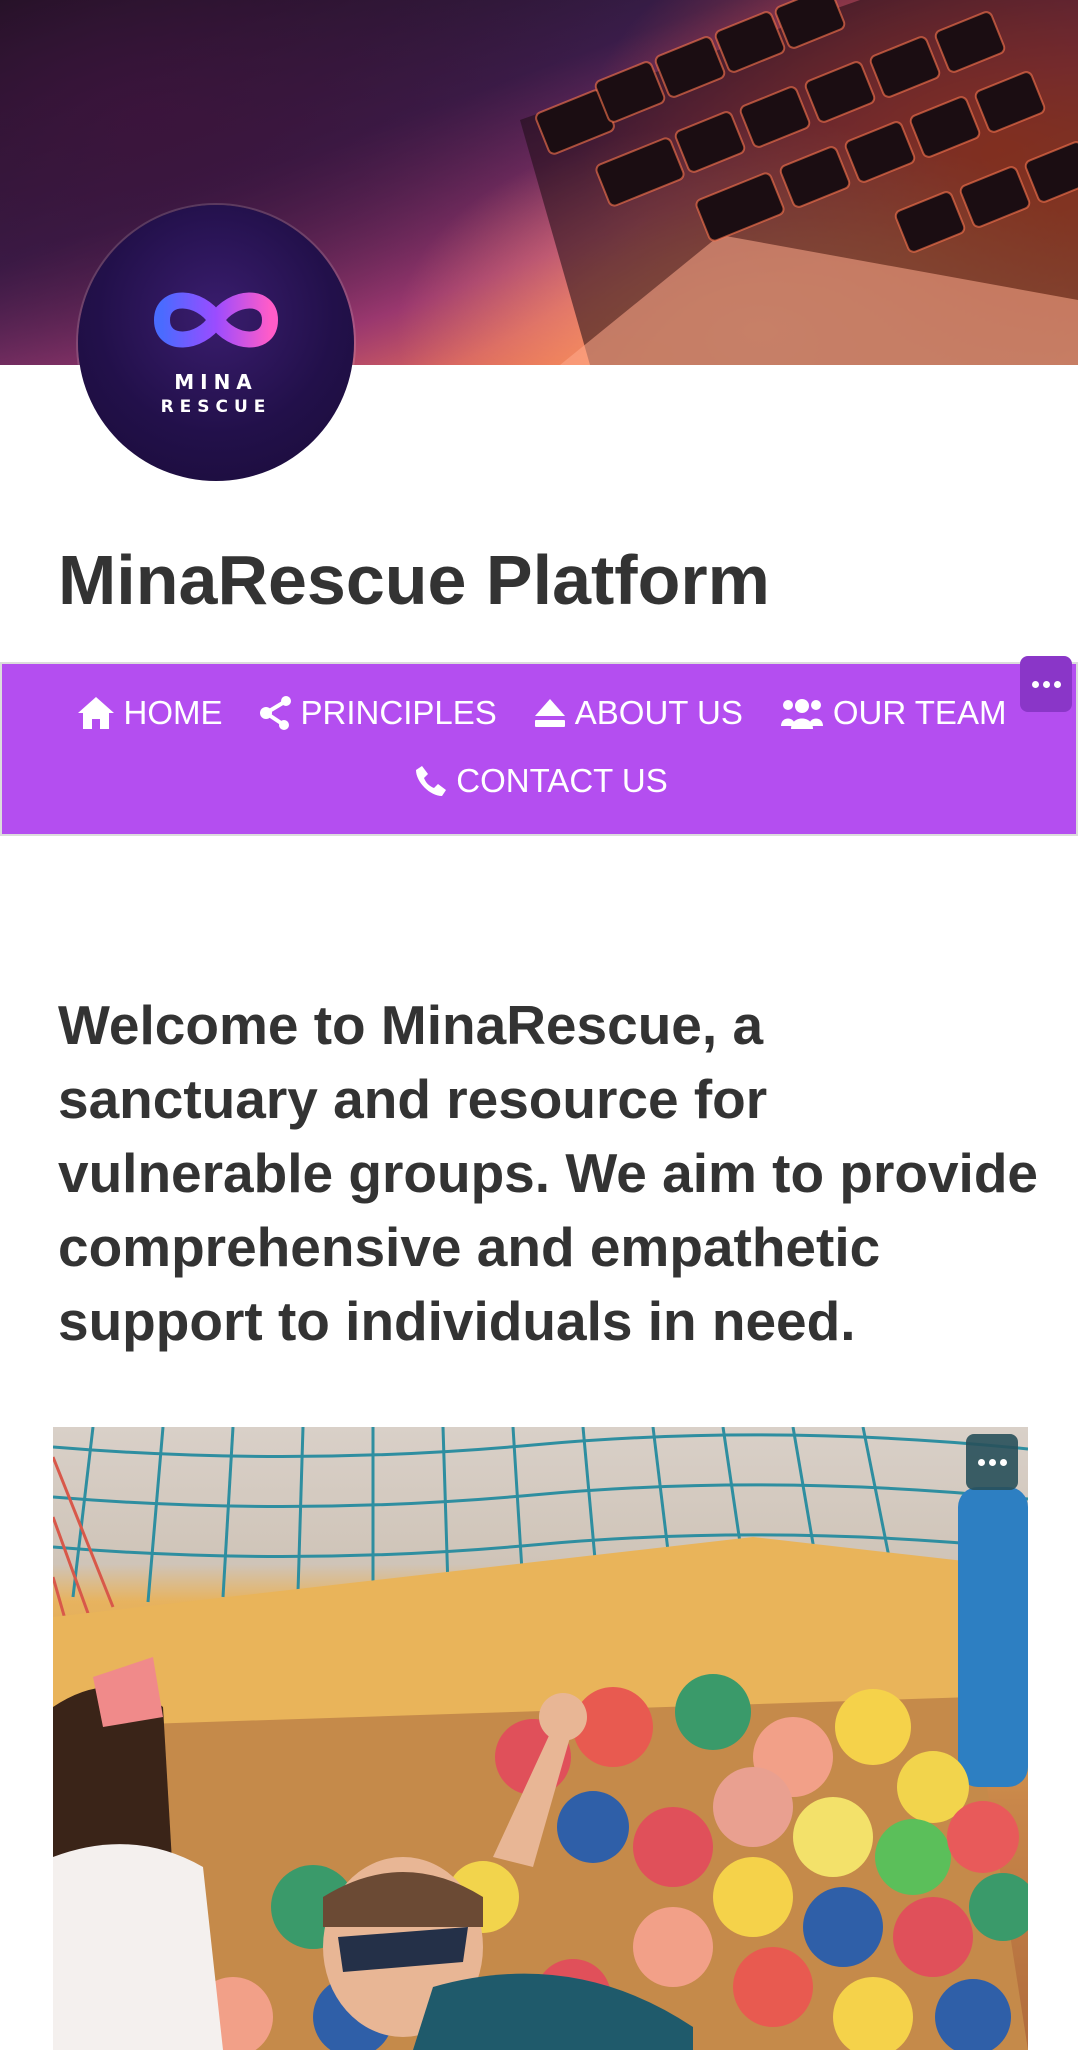 This screenshot has width=1078, height=2050. I want to click on nav-item-label: CONTACT US, so click(562, 780).